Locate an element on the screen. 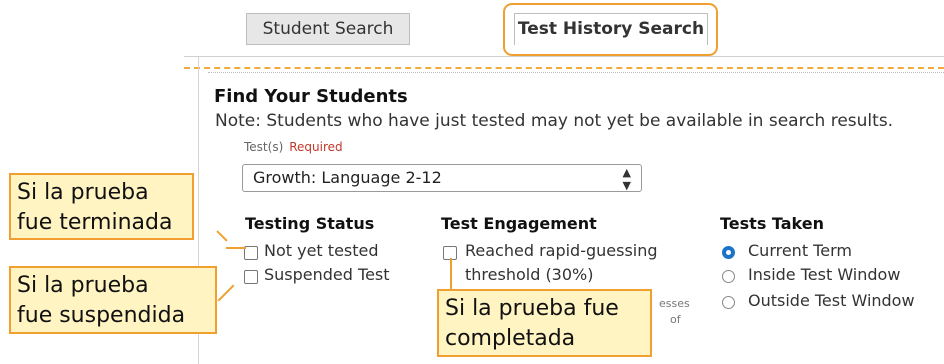  section-dotted-line is located at coordinates (576, 72).